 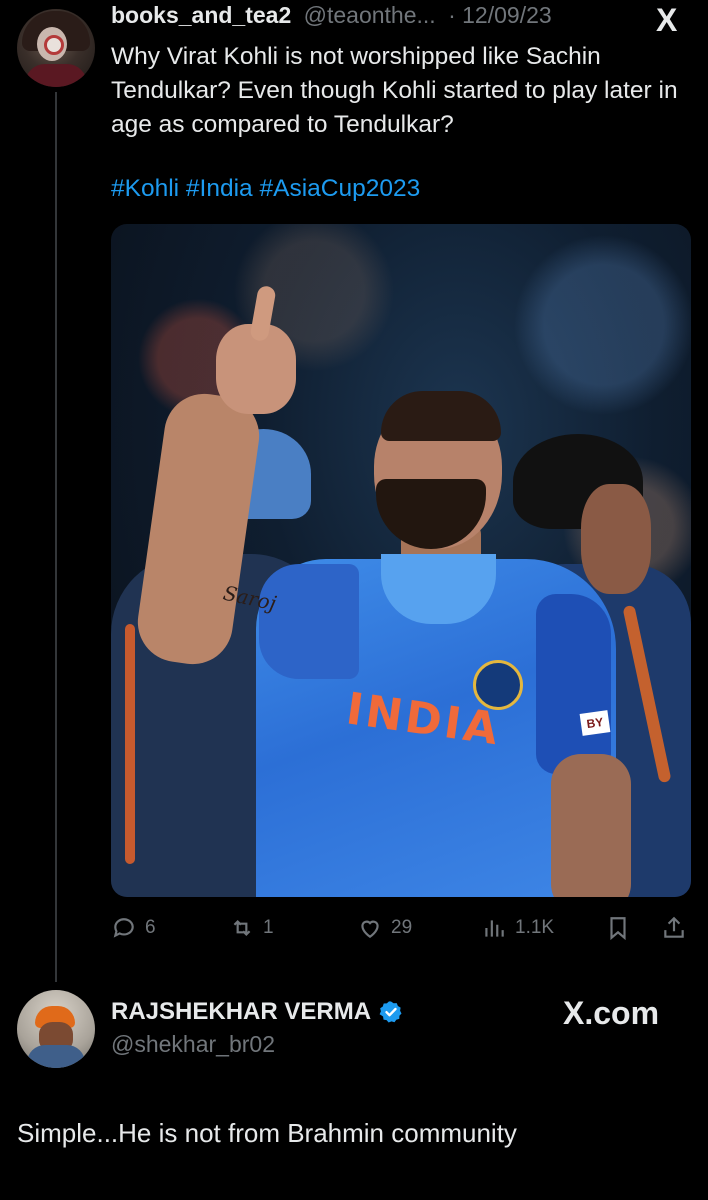 I want to click on reply-author-handle: @shekhar_br02, so click(x=193, y=1044).